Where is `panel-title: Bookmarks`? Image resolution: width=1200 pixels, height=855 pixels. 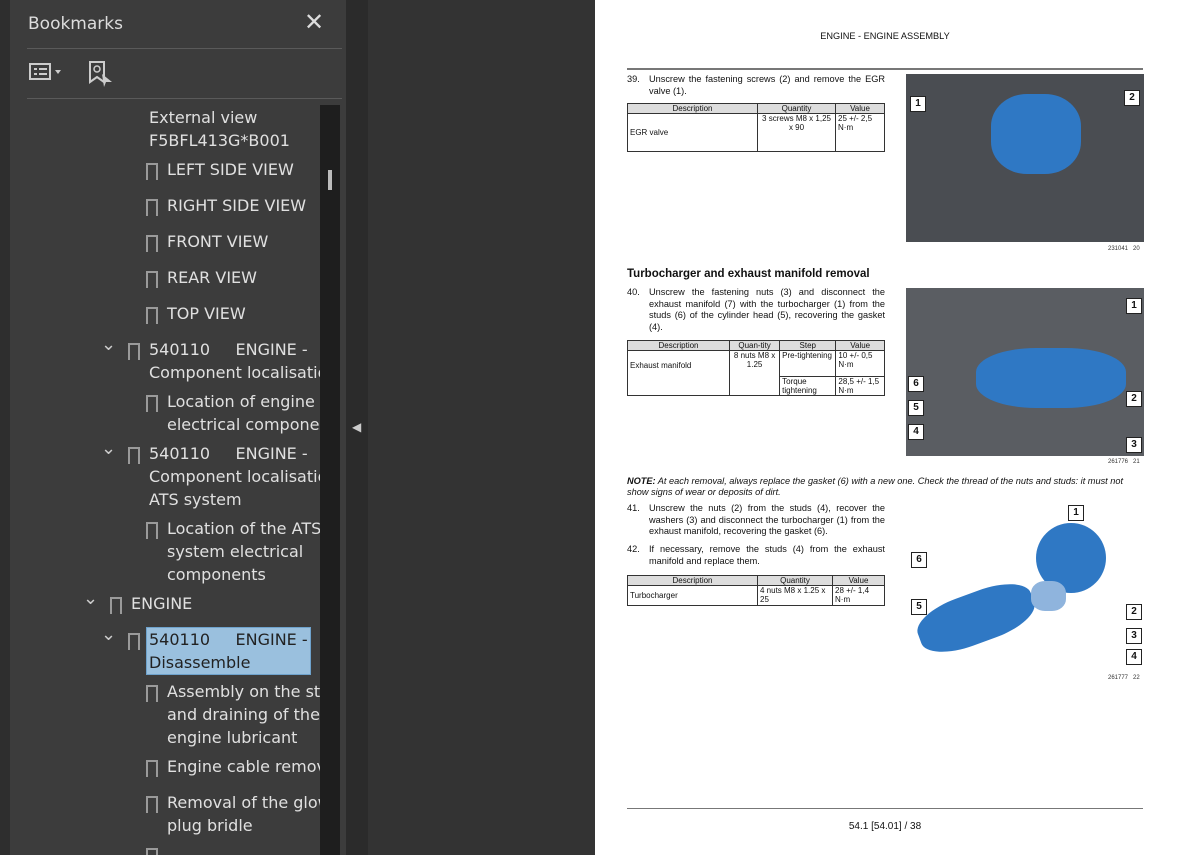 panel-title: Bookmarks is located at coordinates (75, 24).